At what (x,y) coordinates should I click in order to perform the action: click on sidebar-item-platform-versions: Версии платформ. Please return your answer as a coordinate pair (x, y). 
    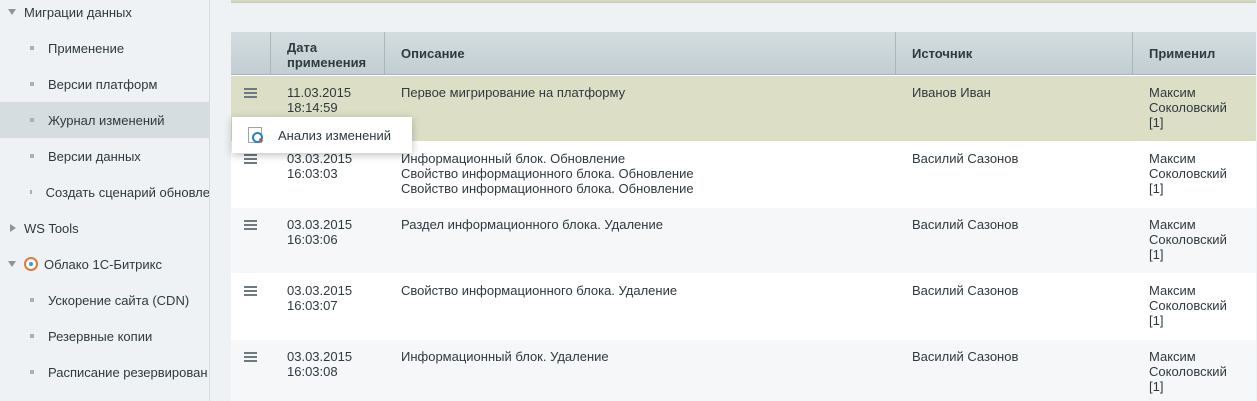
    Looking at the image, I should click on (104, 84).